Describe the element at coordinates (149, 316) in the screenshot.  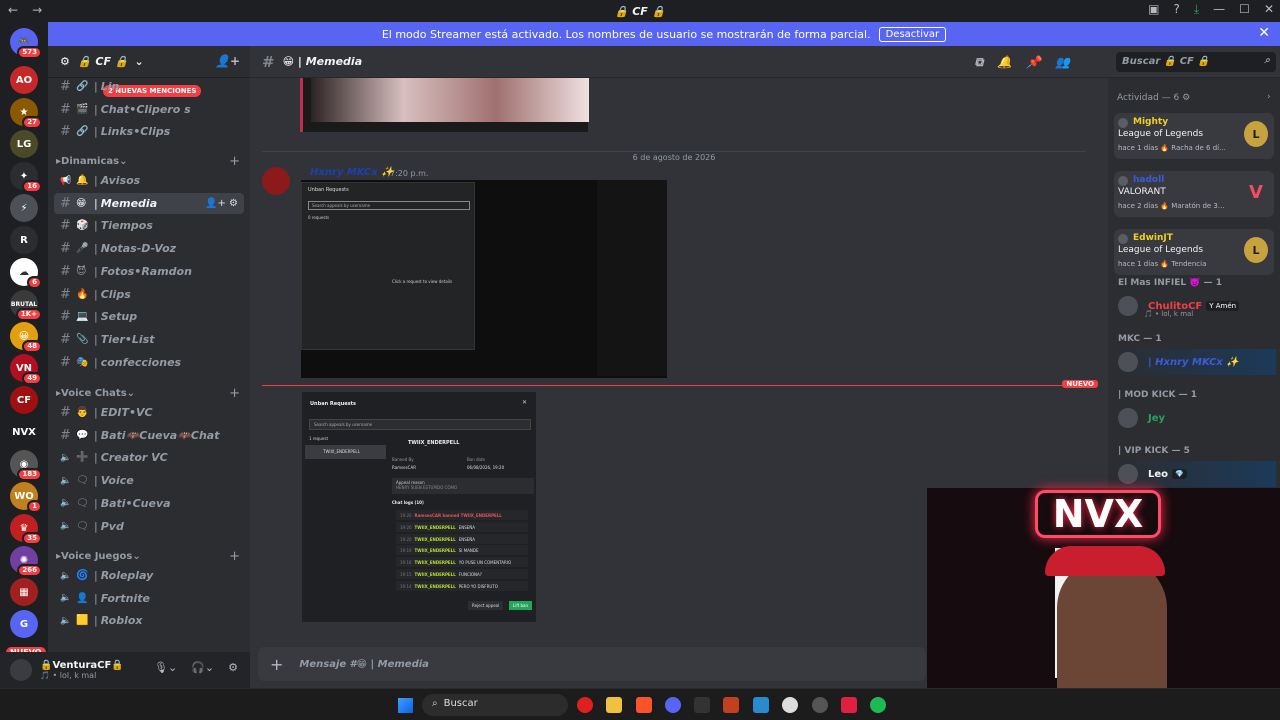
I see `channel-item: # 💻 | Setup` at that location.